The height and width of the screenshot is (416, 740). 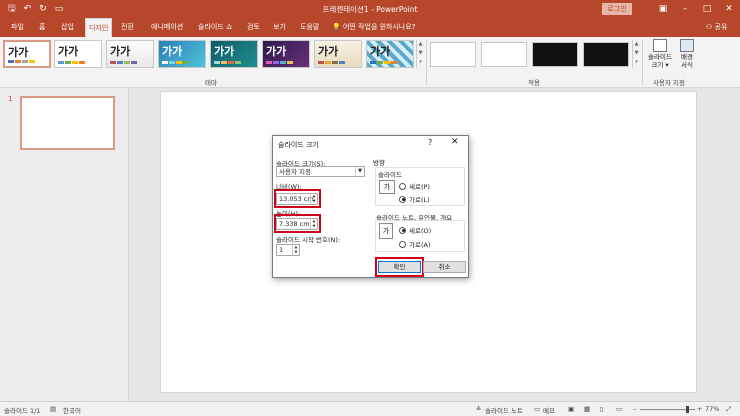 I want to click on share-label: 공유, so click(x=721, y=27).